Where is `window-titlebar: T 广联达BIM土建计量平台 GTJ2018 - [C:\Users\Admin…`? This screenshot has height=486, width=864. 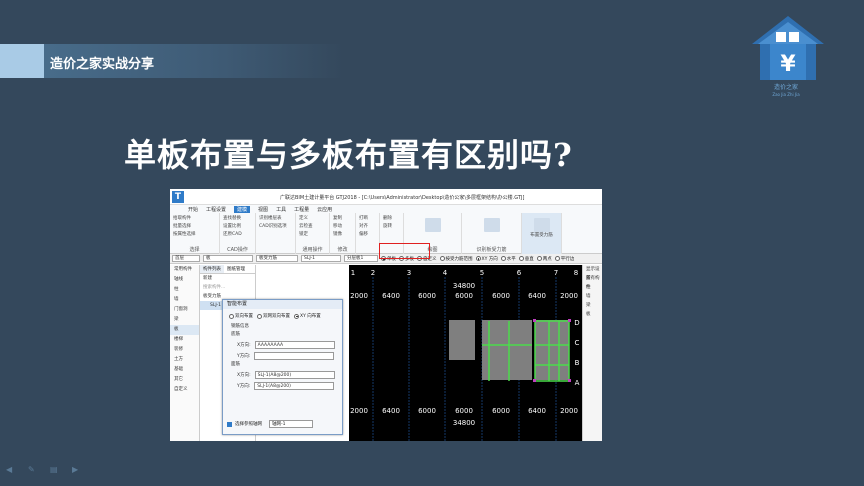
window-titlebar: T 广联达BIM土建计量平台 GTJ2018 - [C:\Users\Admin… is located at coordinates (386, 197).